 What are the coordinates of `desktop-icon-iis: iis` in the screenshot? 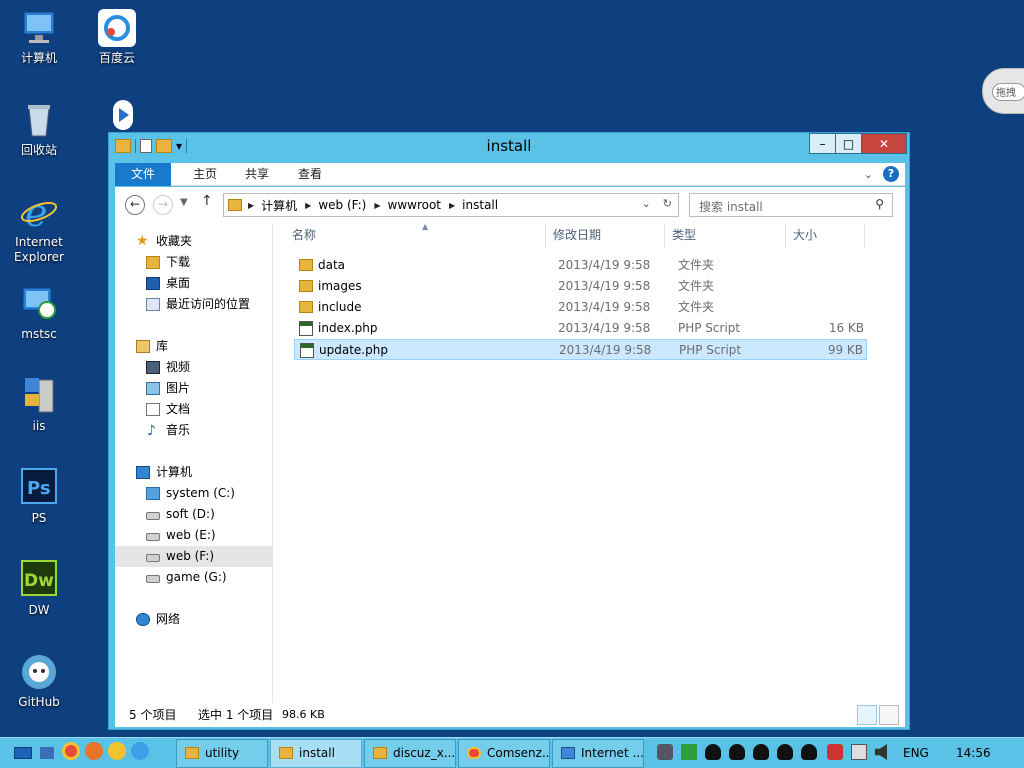 It's located at (39, 405).